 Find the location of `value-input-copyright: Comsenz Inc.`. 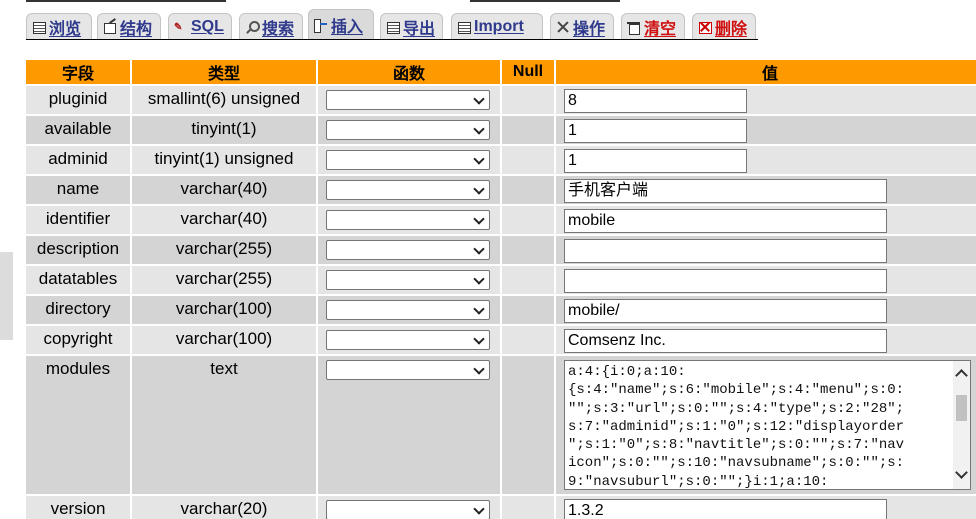

value-input-copyright: Comsenz Inc. is located at coordinates (725, 341).